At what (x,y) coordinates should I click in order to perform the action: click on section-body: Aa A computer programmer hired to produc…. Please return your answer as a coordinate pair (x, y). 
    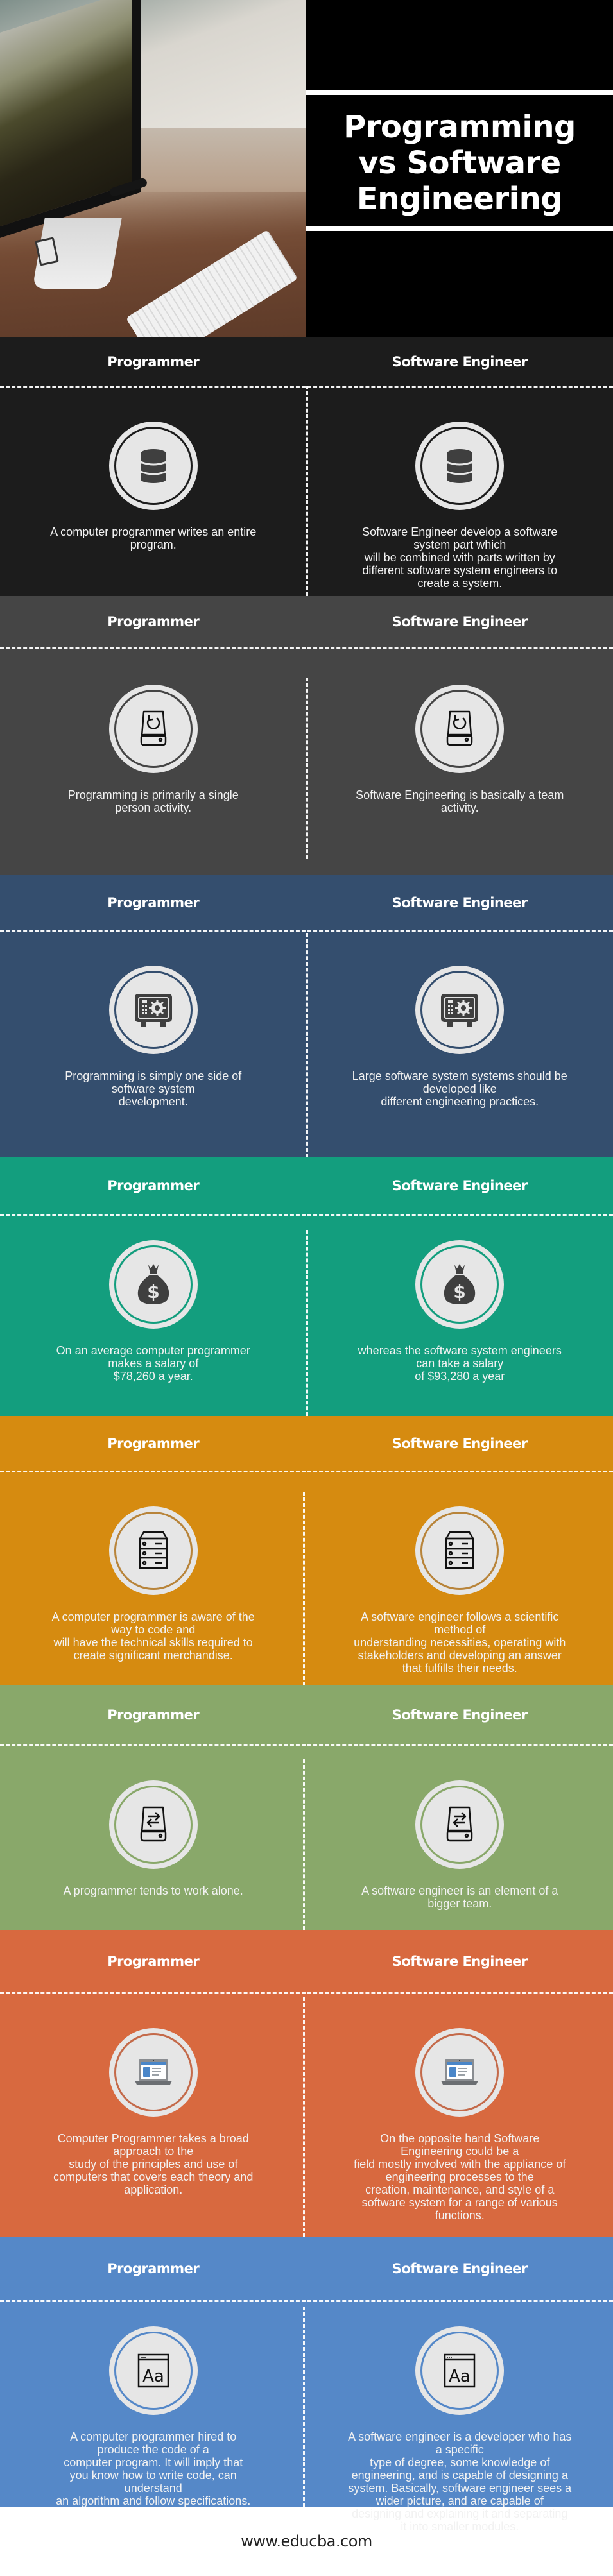
    Looking at the image, I should click on (306, 2416).